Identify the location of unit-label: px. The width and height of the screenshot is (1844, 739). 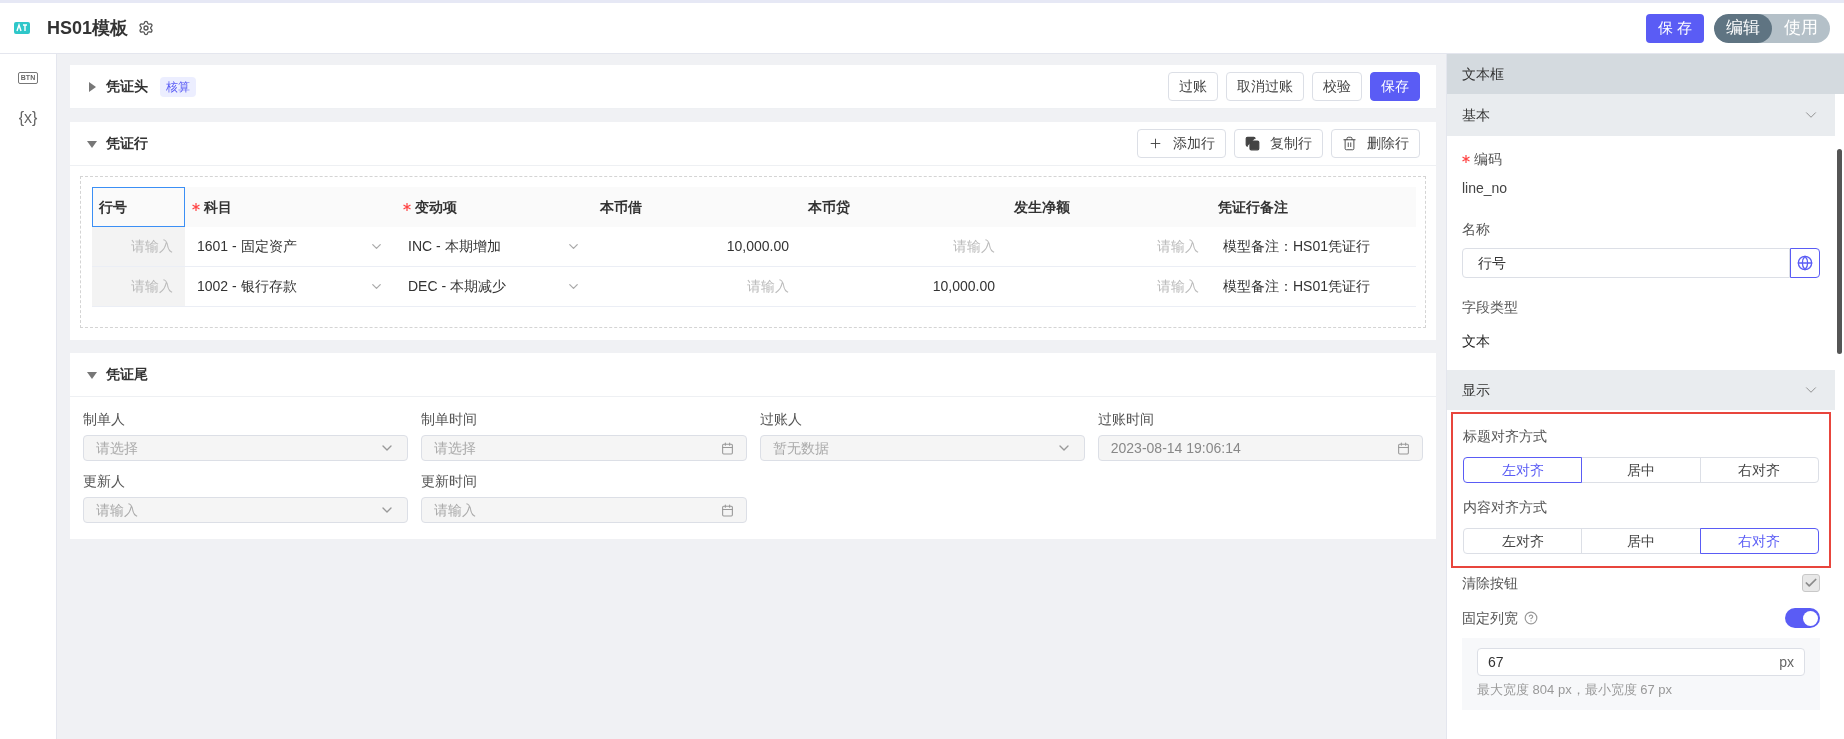
(1786, 662).